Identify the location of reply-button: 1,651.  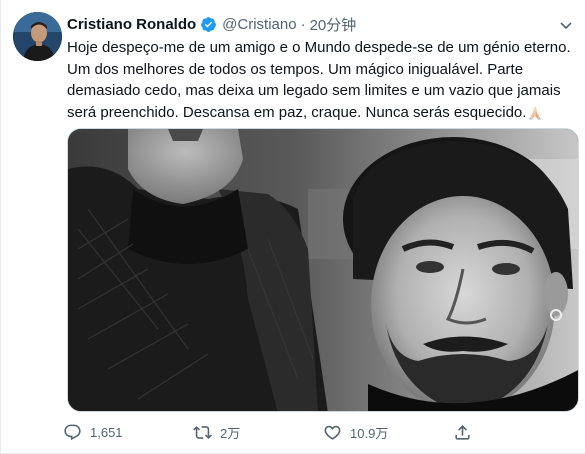
(128, 432).